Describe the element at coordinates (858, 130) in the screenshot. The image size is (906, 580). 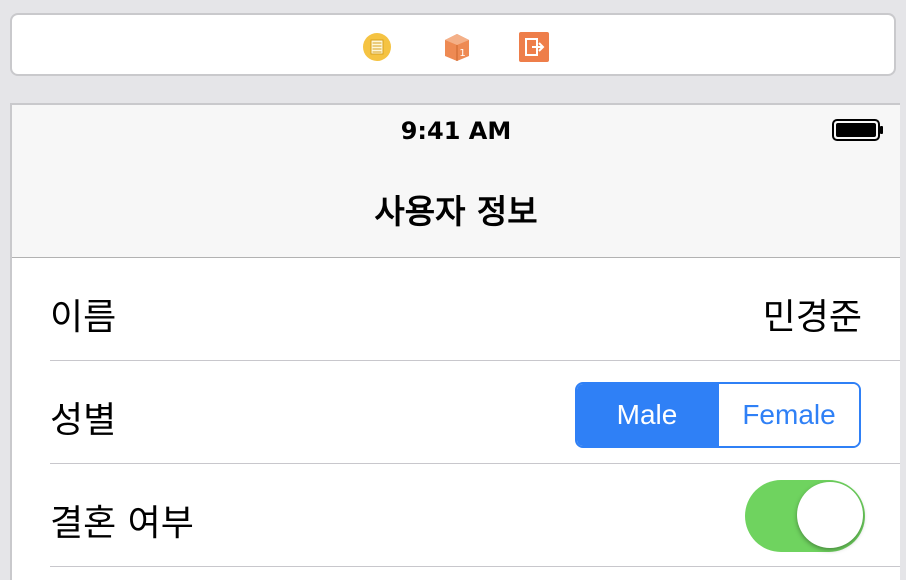
I see `battery-icon` at that location.